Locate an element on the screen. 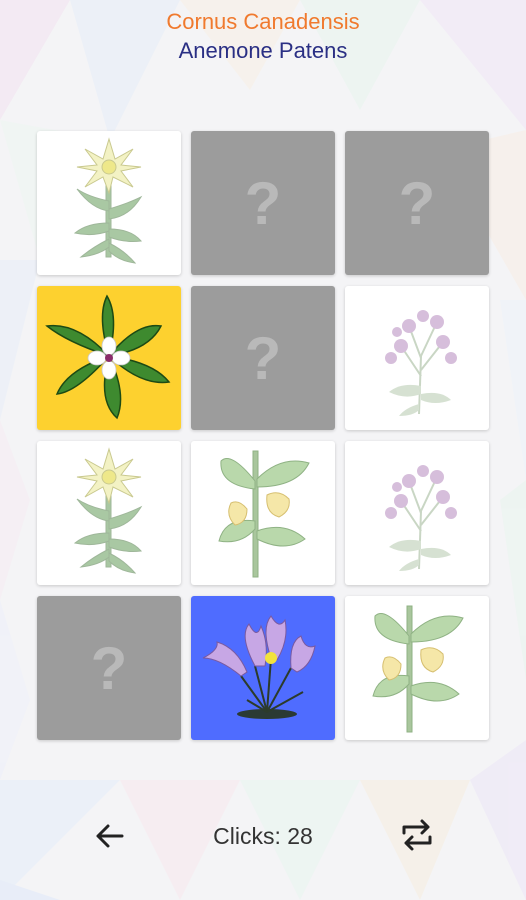  repeat-icon is located at coordinates (417, 835).